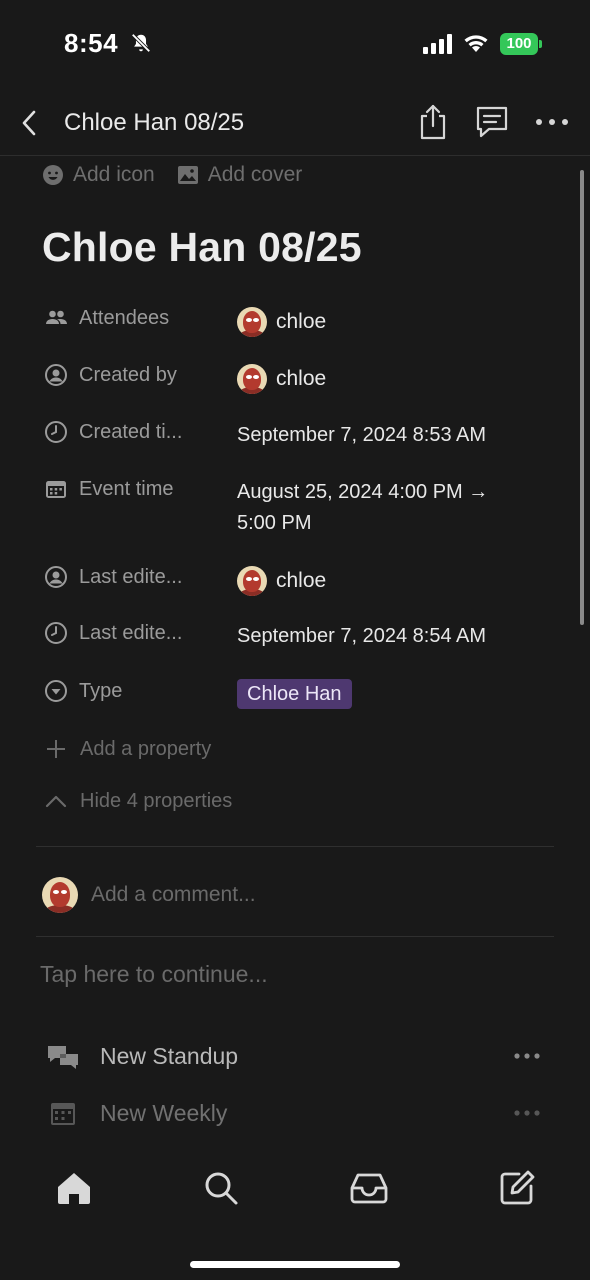 Image resolution: width=590 pixels, height=1280 pixels. I want to click on last-edited-by-chloe: chloe, so click(281, 580).